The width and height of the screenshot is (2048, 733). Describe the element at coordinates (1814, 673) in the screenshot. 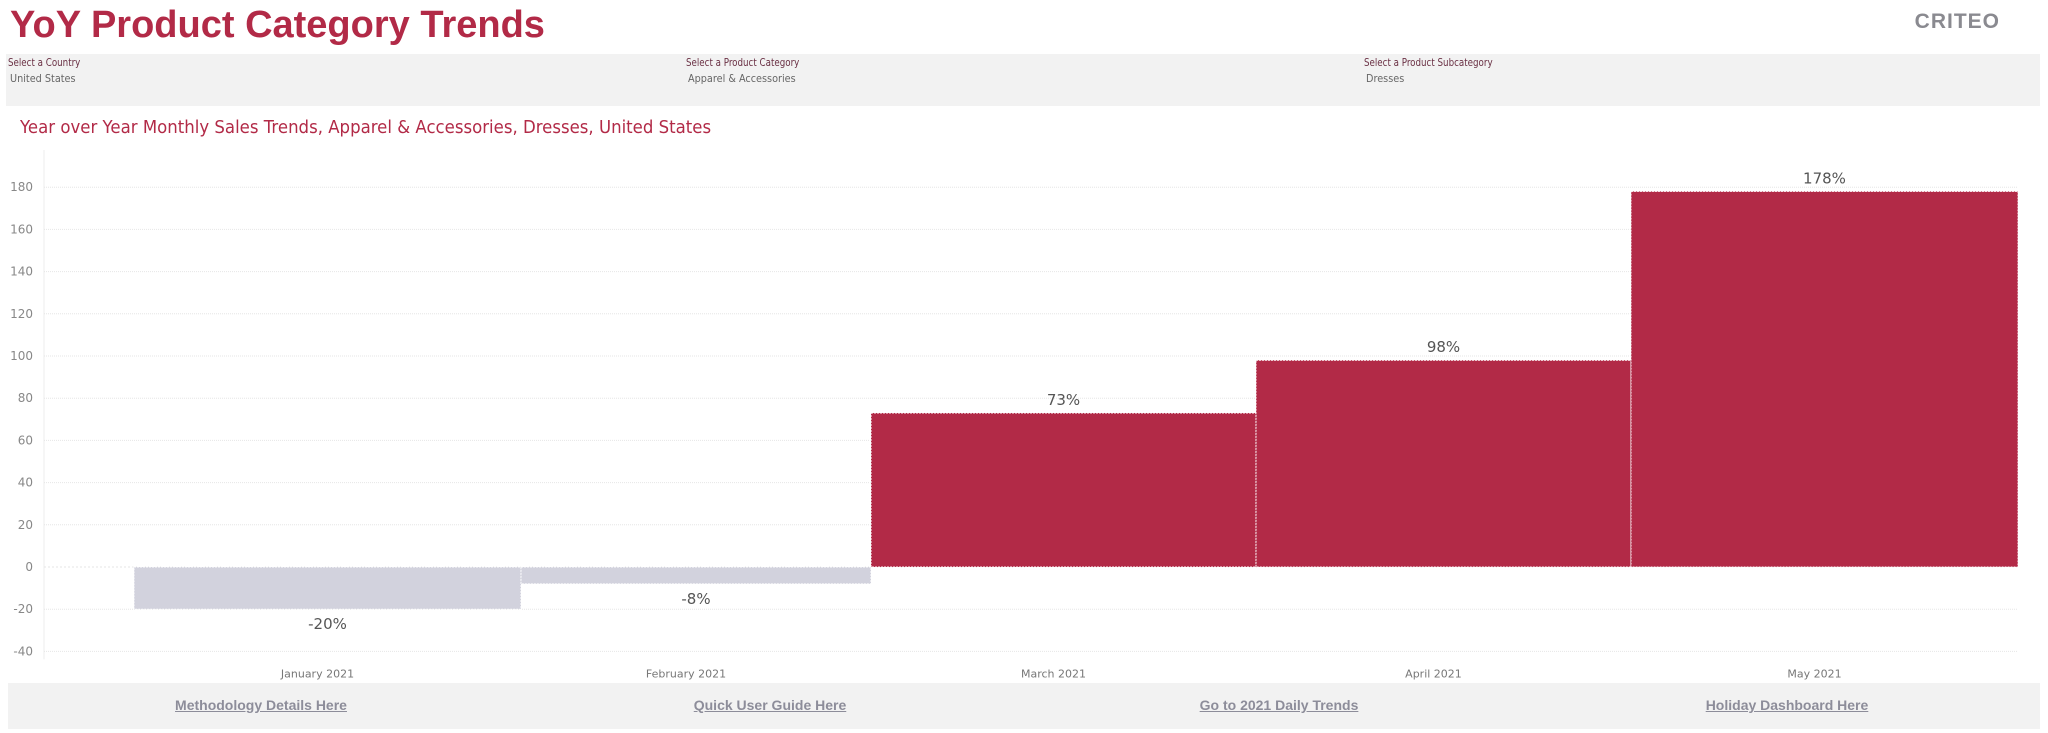

I see `x-tick-label: May 2021` at that location.